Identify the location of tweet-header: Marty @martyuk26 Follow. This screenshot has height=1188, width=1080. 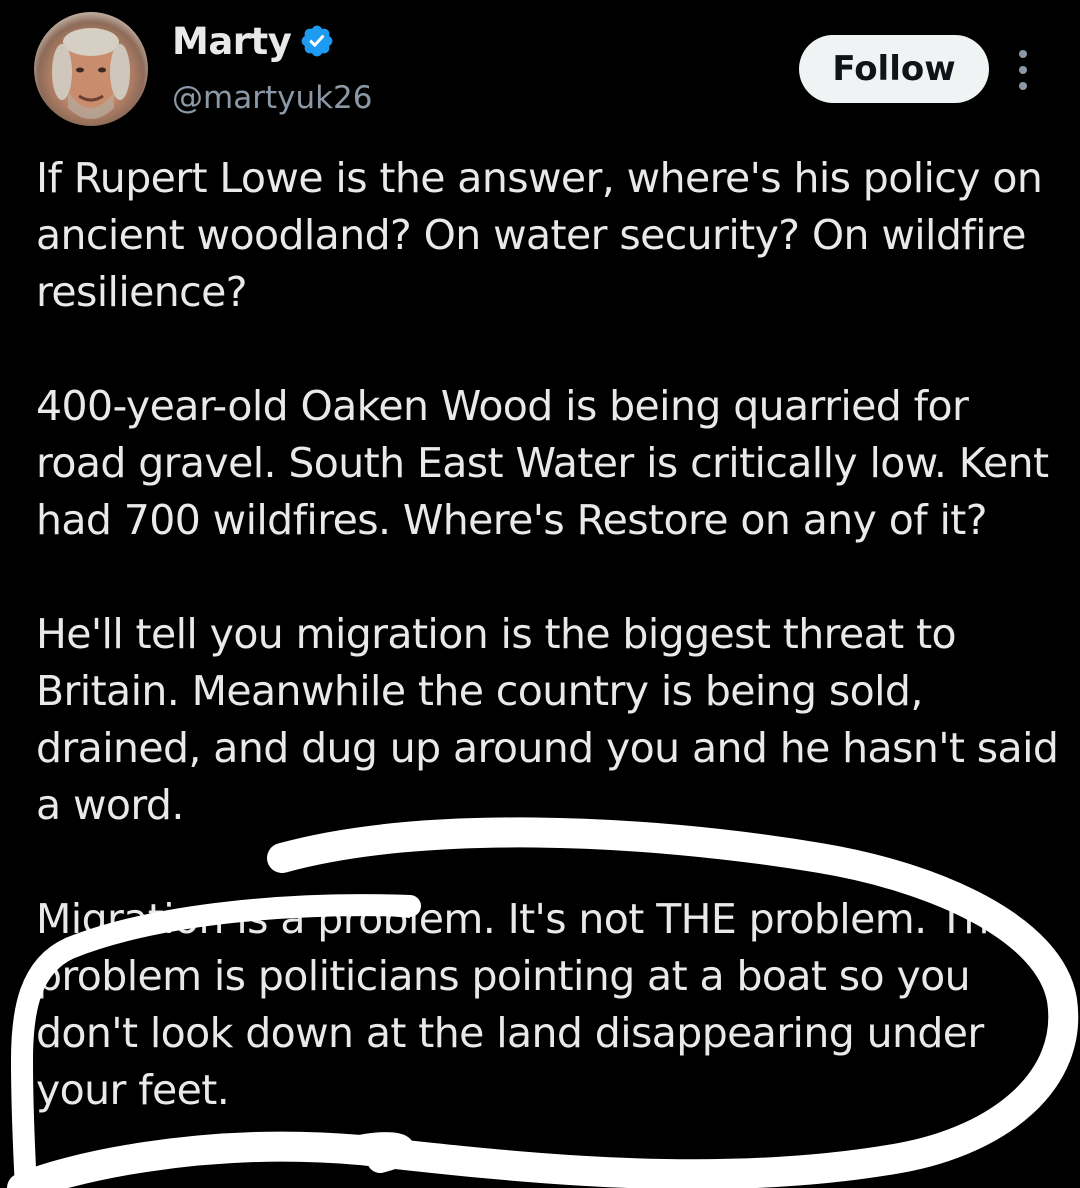
(540, 70).